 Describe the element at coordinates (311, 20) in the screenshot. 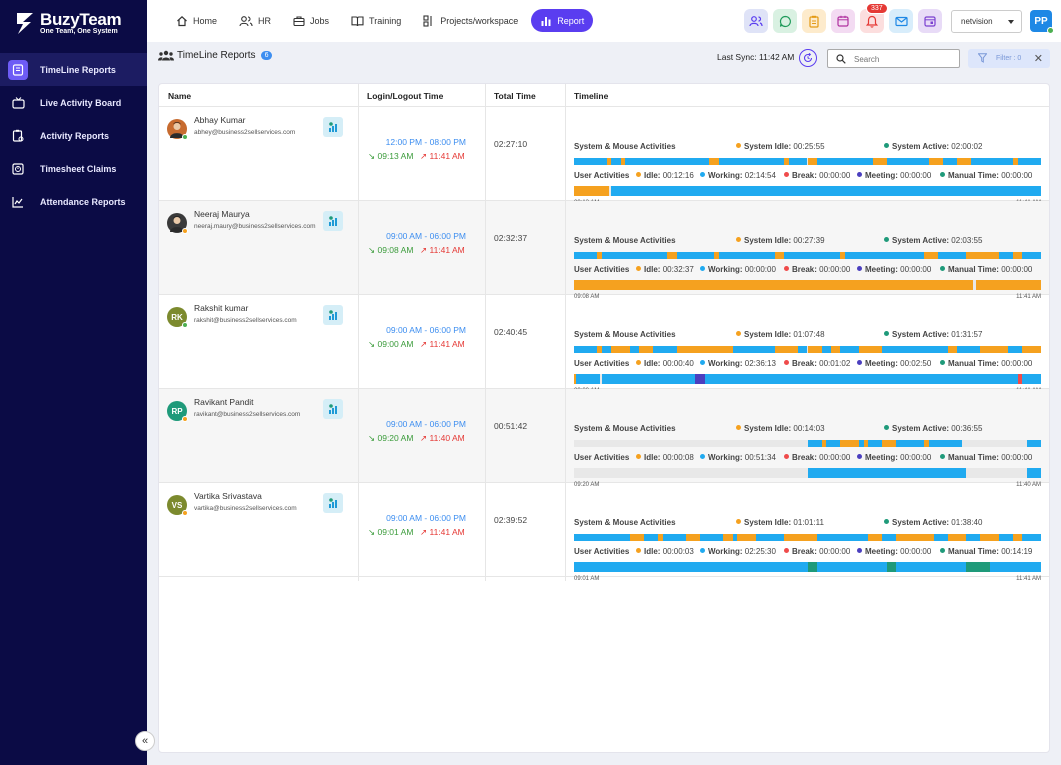

I see `nav-jobs: Jobs` at that location.